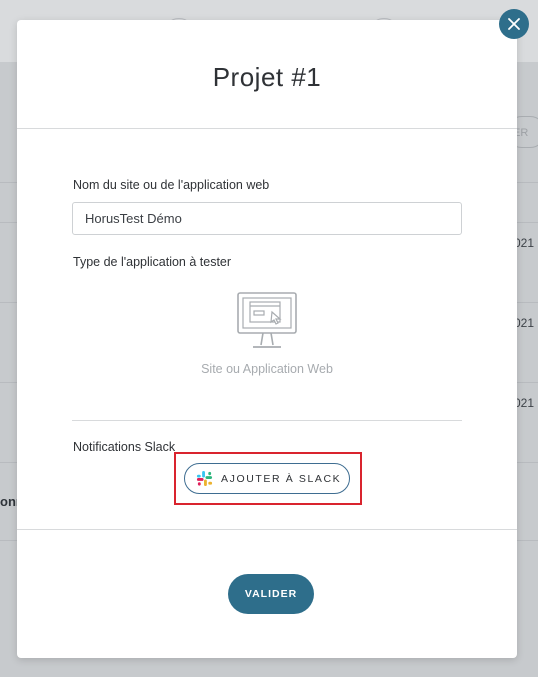  I want to click on site-name-input, so click(267, 218).